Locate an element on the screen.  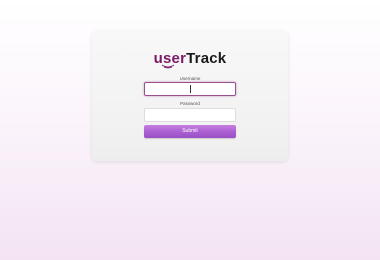
logo-swoosh-icon is located at coordinates (168, 66).